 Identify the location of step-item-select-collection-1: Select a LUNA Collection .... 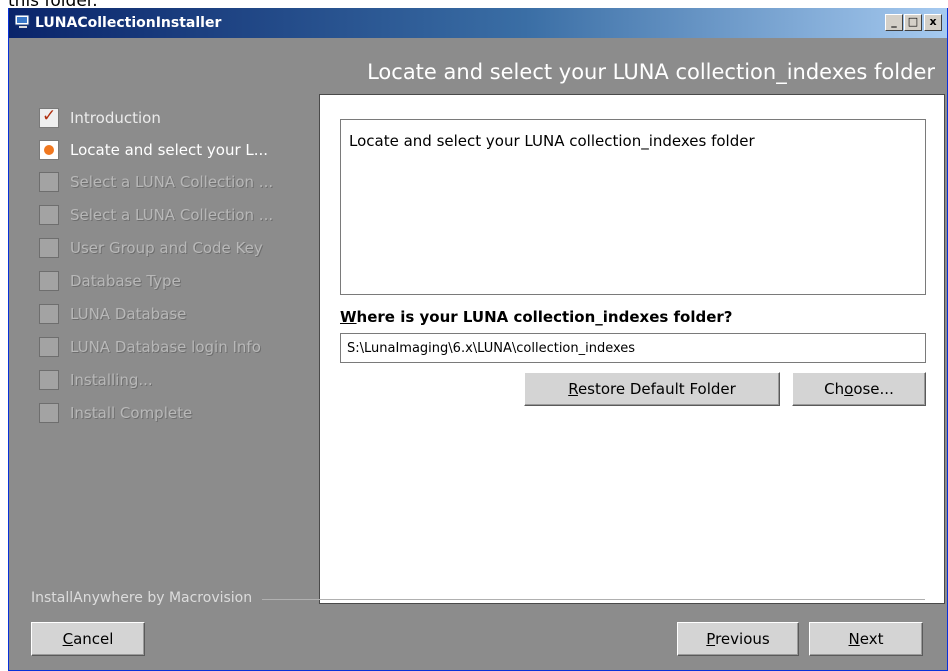
(179, 184).